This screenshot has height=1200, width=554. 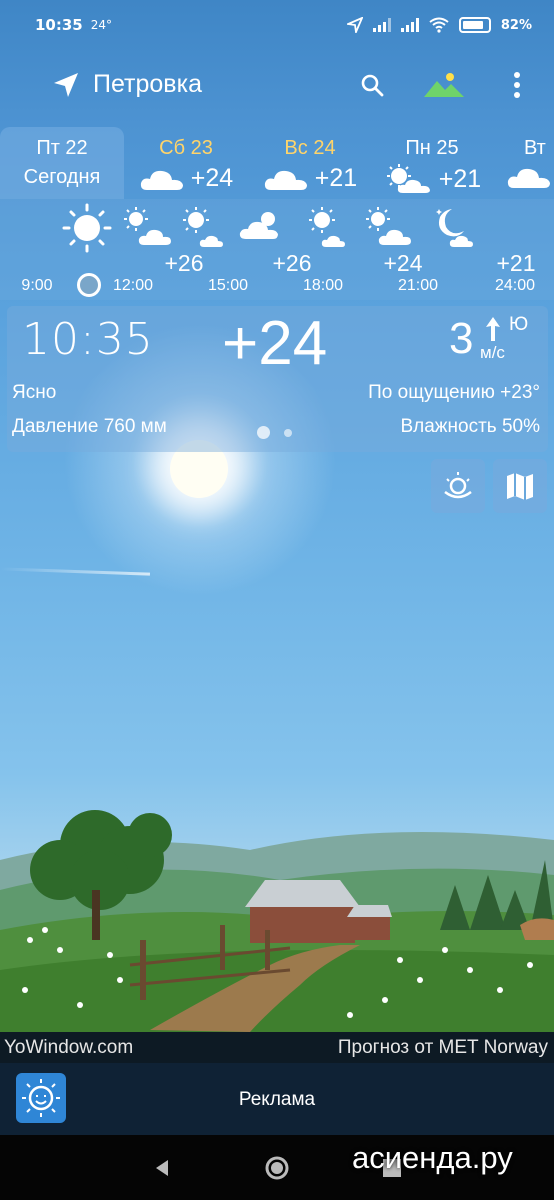 I want to click on search-icon, so click(x=372, y=85).